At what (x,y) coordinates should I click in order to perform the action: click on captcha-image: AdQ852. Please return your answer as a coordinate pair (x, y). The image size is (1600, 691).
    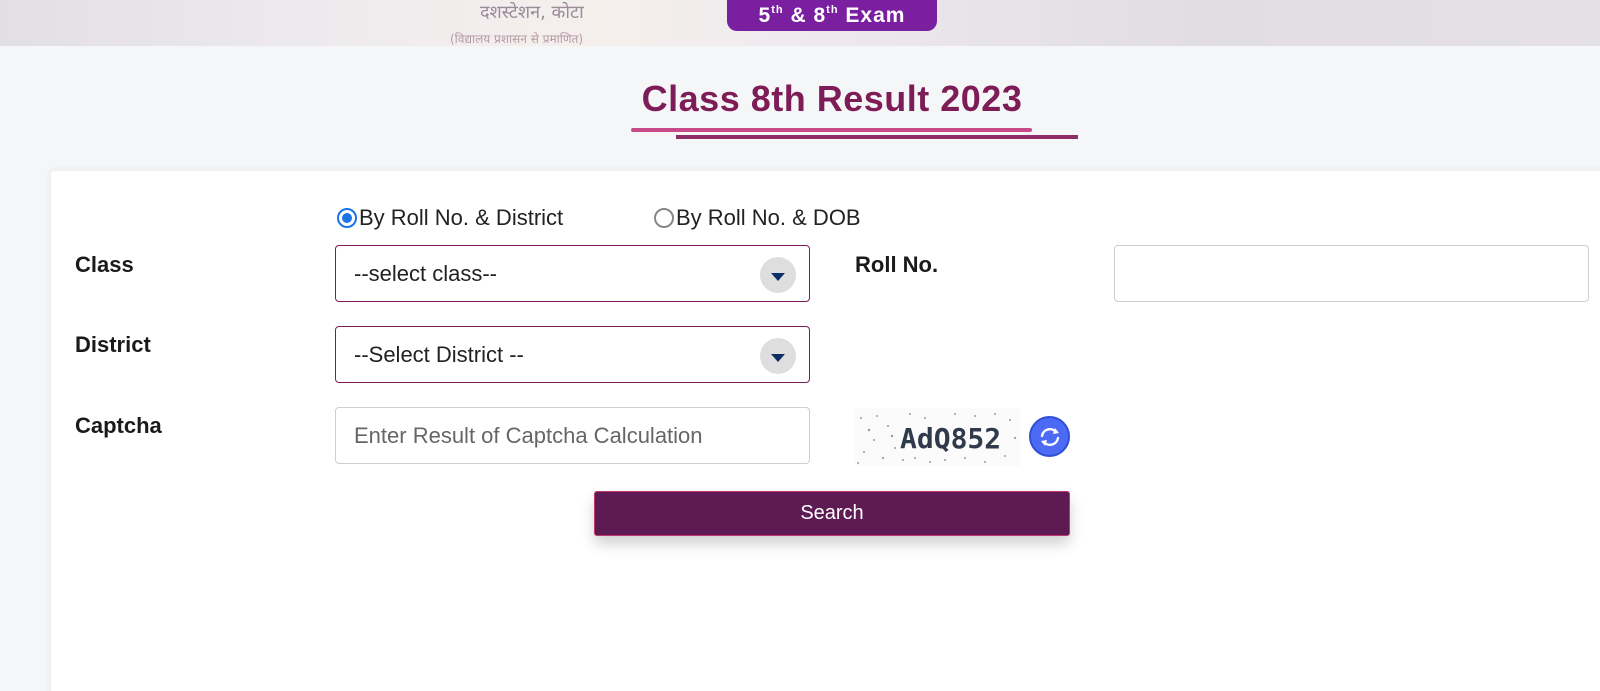
    Looking at the image, I should click on (937, 437).